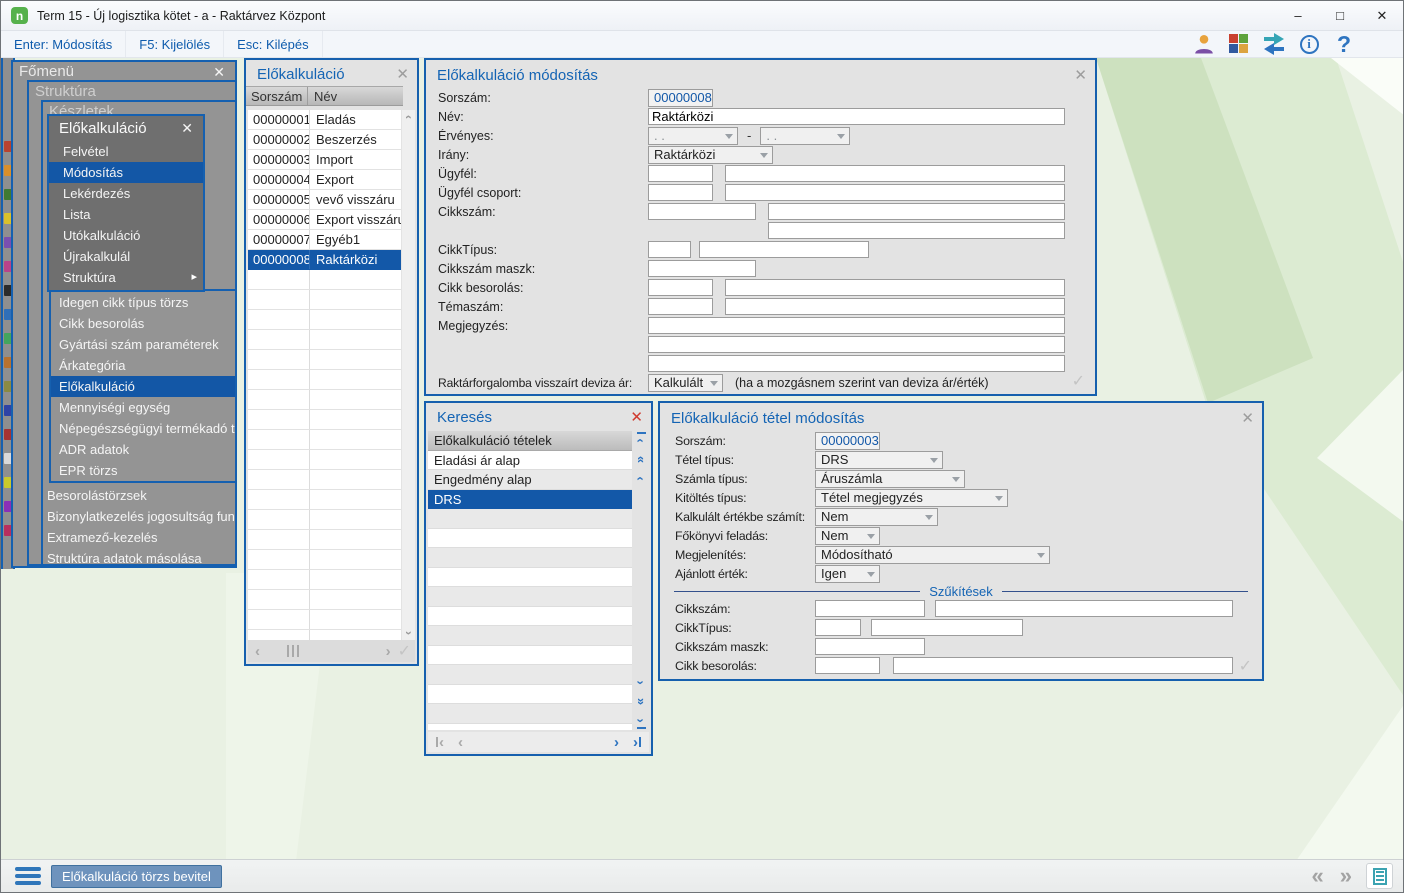 The width and height of the screenshot is (1404, 893). What do you see at coordinates (126, 235) in the screenshot?
I see `menu-item: Utókalkuláció` at bounding box center [126, 235].